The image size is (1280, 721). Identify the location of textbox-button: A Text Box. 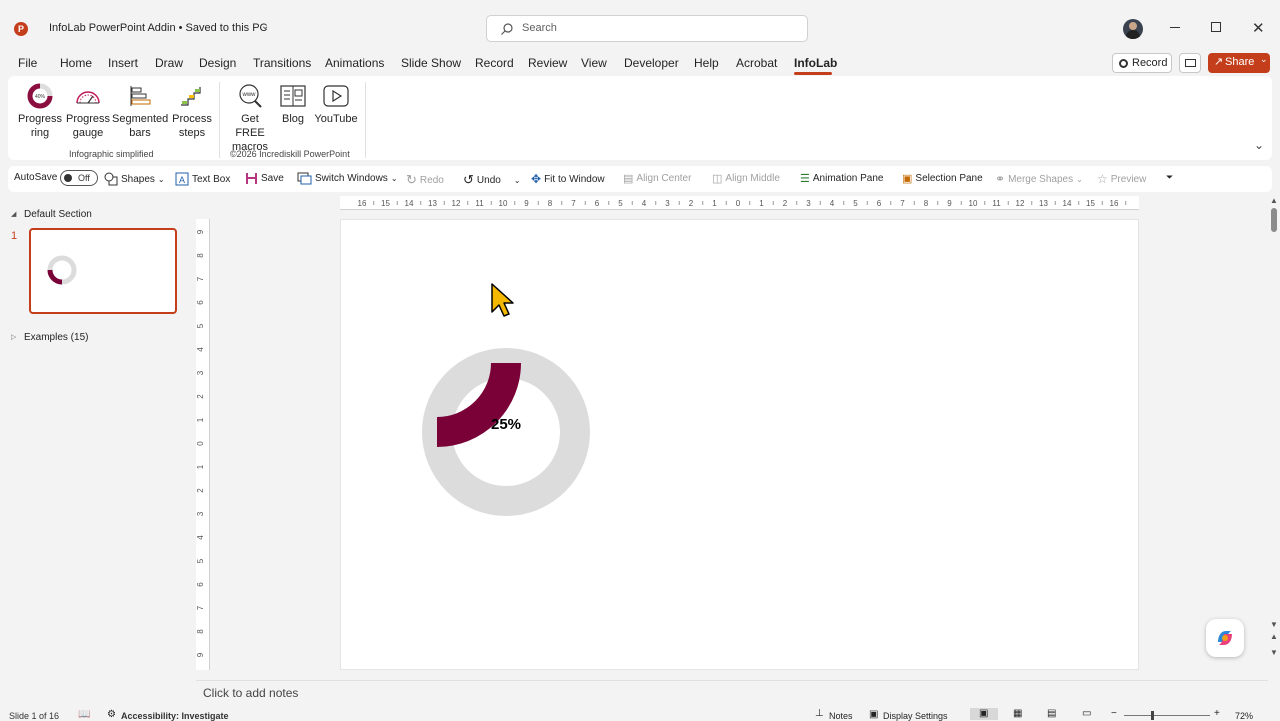
(202, 179).